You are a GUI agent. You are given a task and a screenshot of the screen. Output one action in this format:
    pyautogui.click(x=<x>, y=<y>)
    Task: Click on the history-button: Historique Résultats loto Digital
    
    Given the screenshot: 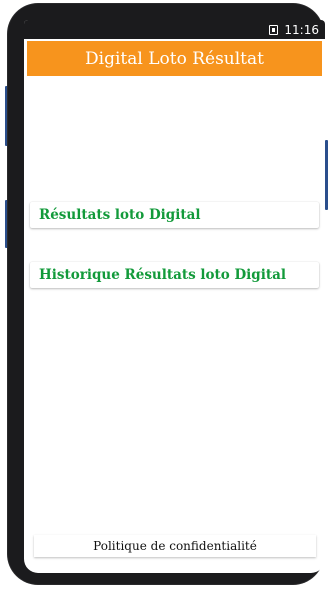 What is the action you would take?
    pyautogui.click(x=174, y=275)
    